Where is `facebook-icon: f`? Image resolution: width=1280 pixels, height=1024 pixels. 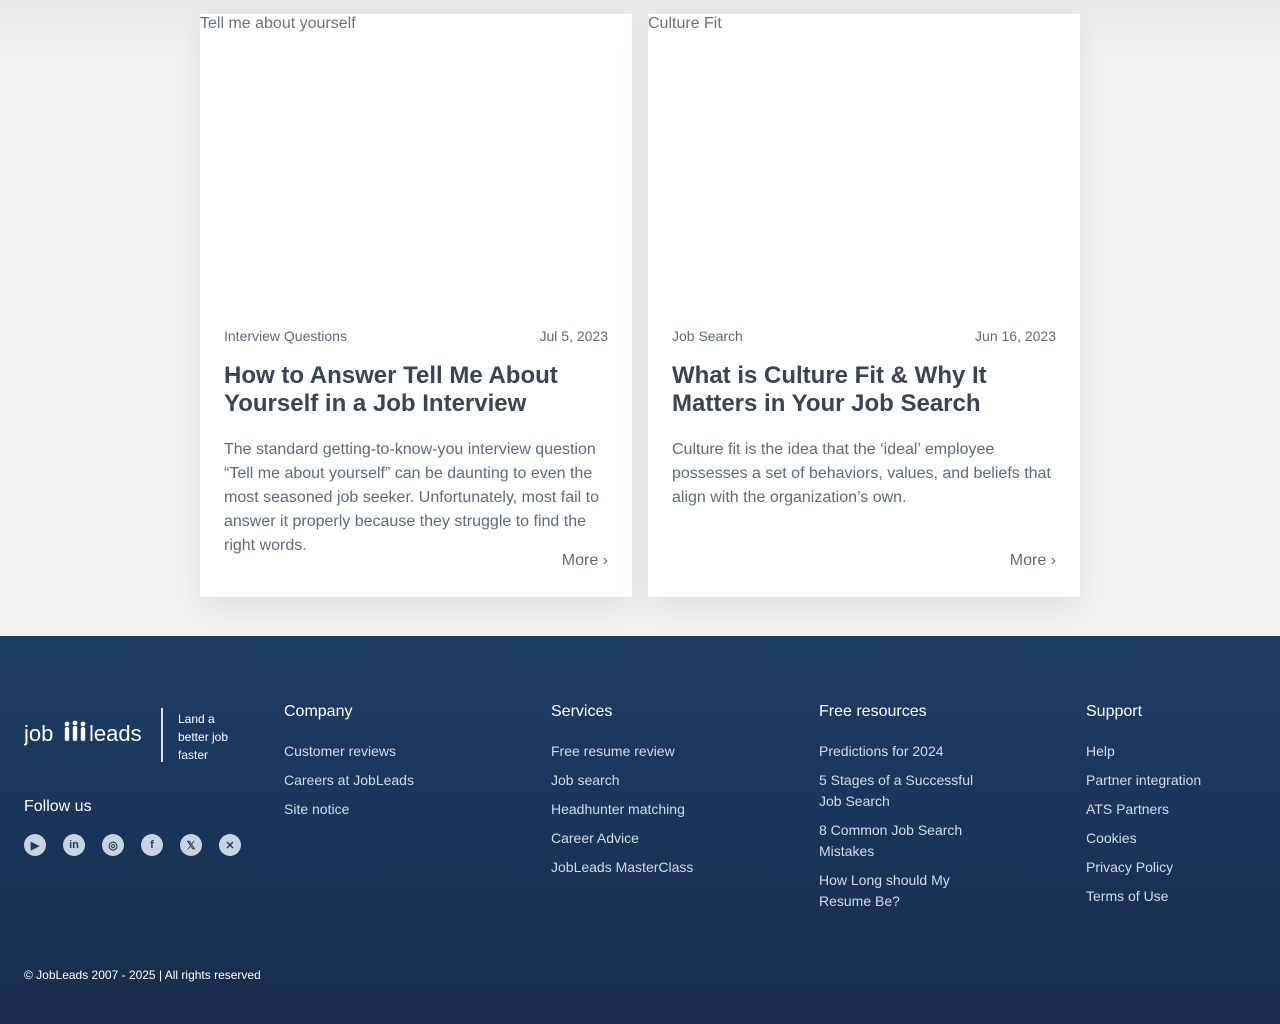 facebook-icon: f is located at coordinates (152, 845).